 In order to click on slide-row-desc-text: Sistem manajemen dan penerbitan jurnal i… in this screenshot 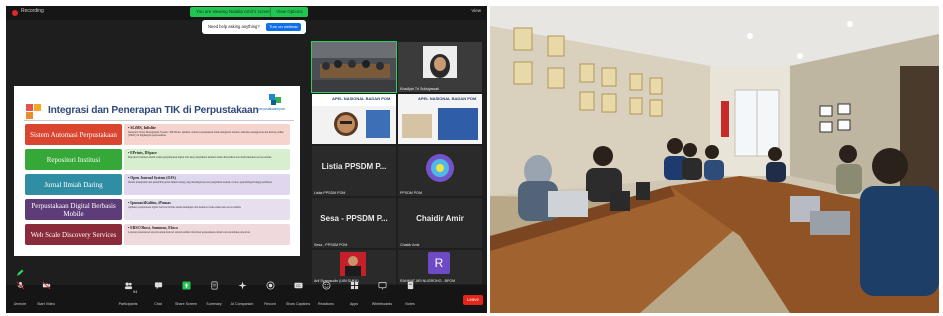, I will do `click(200, 182)`.